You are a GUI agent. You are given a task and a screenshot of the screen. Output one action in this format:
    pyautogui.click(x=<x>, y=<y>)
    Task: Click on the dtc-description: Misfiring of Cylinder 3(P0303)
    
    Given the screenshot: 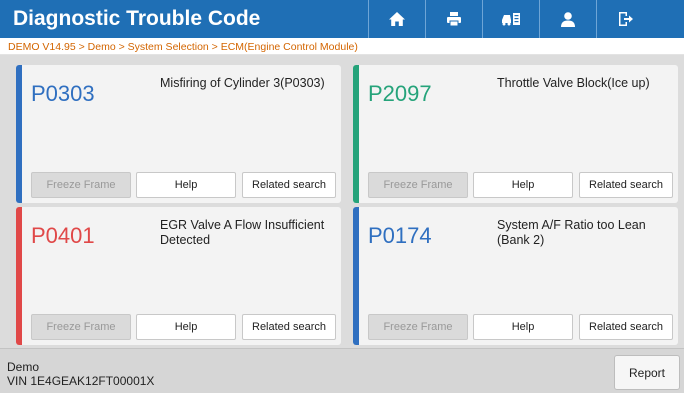 What is the action you would take?
    pyautogui.click(x=242, y=83)
    